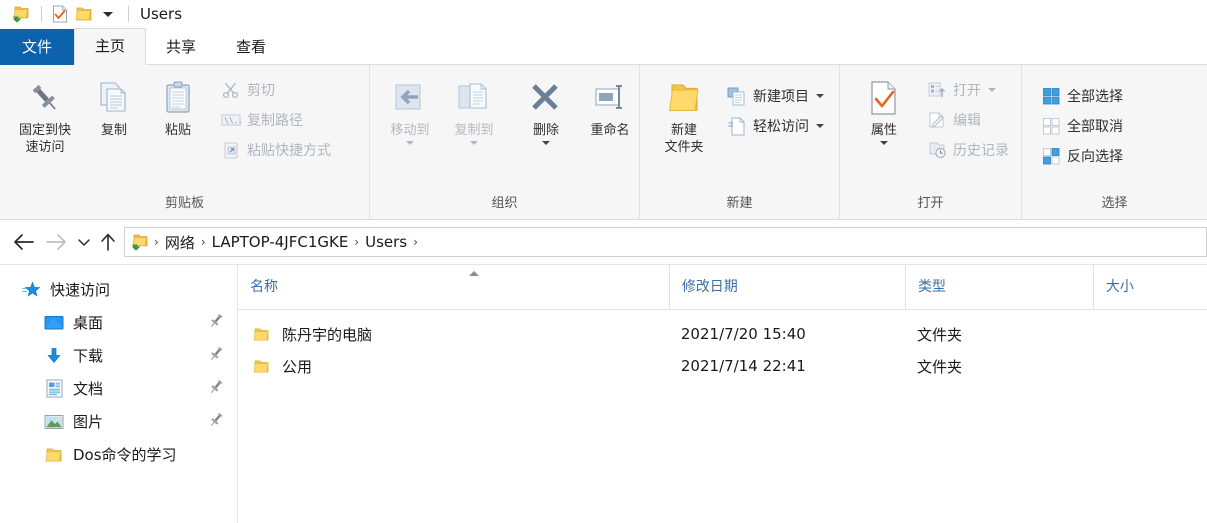 This screenshot has height=523, width=1207. What do you see at coordinates (453, 287) in the screenshot?
I see `column-header-name: 名称` at bounding box center [453, 287].